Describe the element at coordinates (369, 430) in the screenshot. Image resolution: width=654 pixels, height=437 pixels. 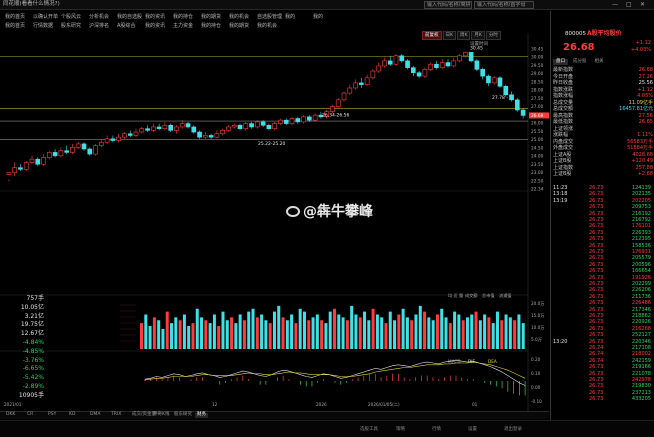
I see `taskbar-item: 选股工具` at that location.